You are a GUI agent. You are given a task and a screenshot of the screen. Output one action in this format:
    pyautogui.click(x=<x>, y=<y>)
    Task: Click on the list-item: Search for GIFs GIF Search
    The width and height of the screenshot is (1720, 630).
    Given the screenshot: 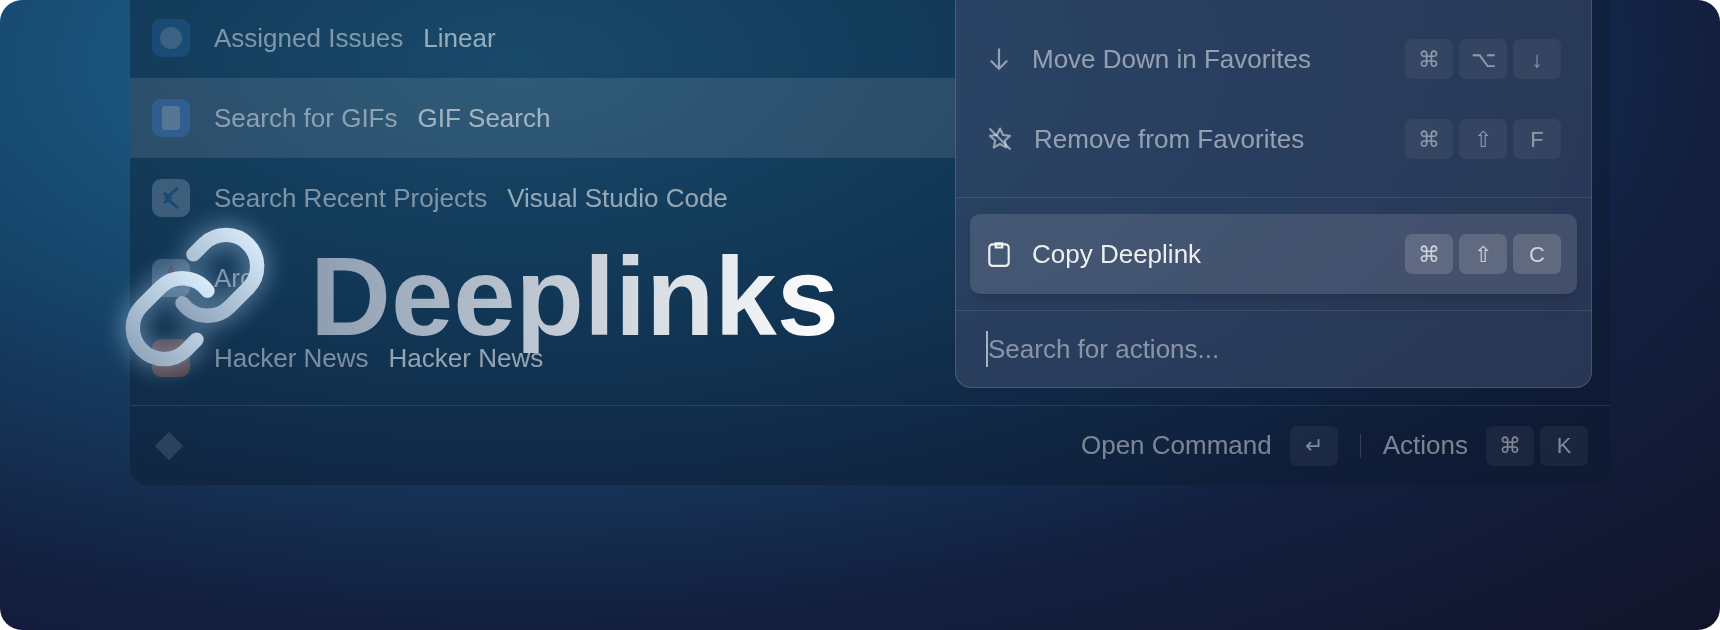 What is the action you would take?
    pyautogui.click(x=542, y=118)
    